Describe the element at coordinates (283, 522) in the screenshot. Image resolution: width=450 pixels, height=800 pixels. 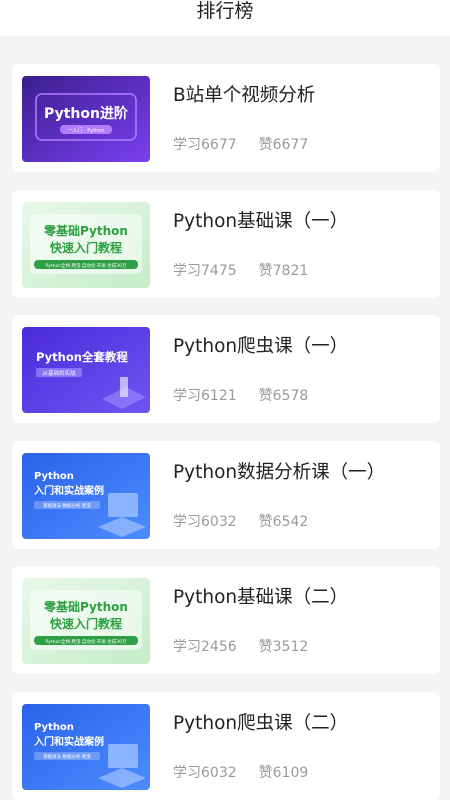
I see `like-count: 赞6542` at that location.